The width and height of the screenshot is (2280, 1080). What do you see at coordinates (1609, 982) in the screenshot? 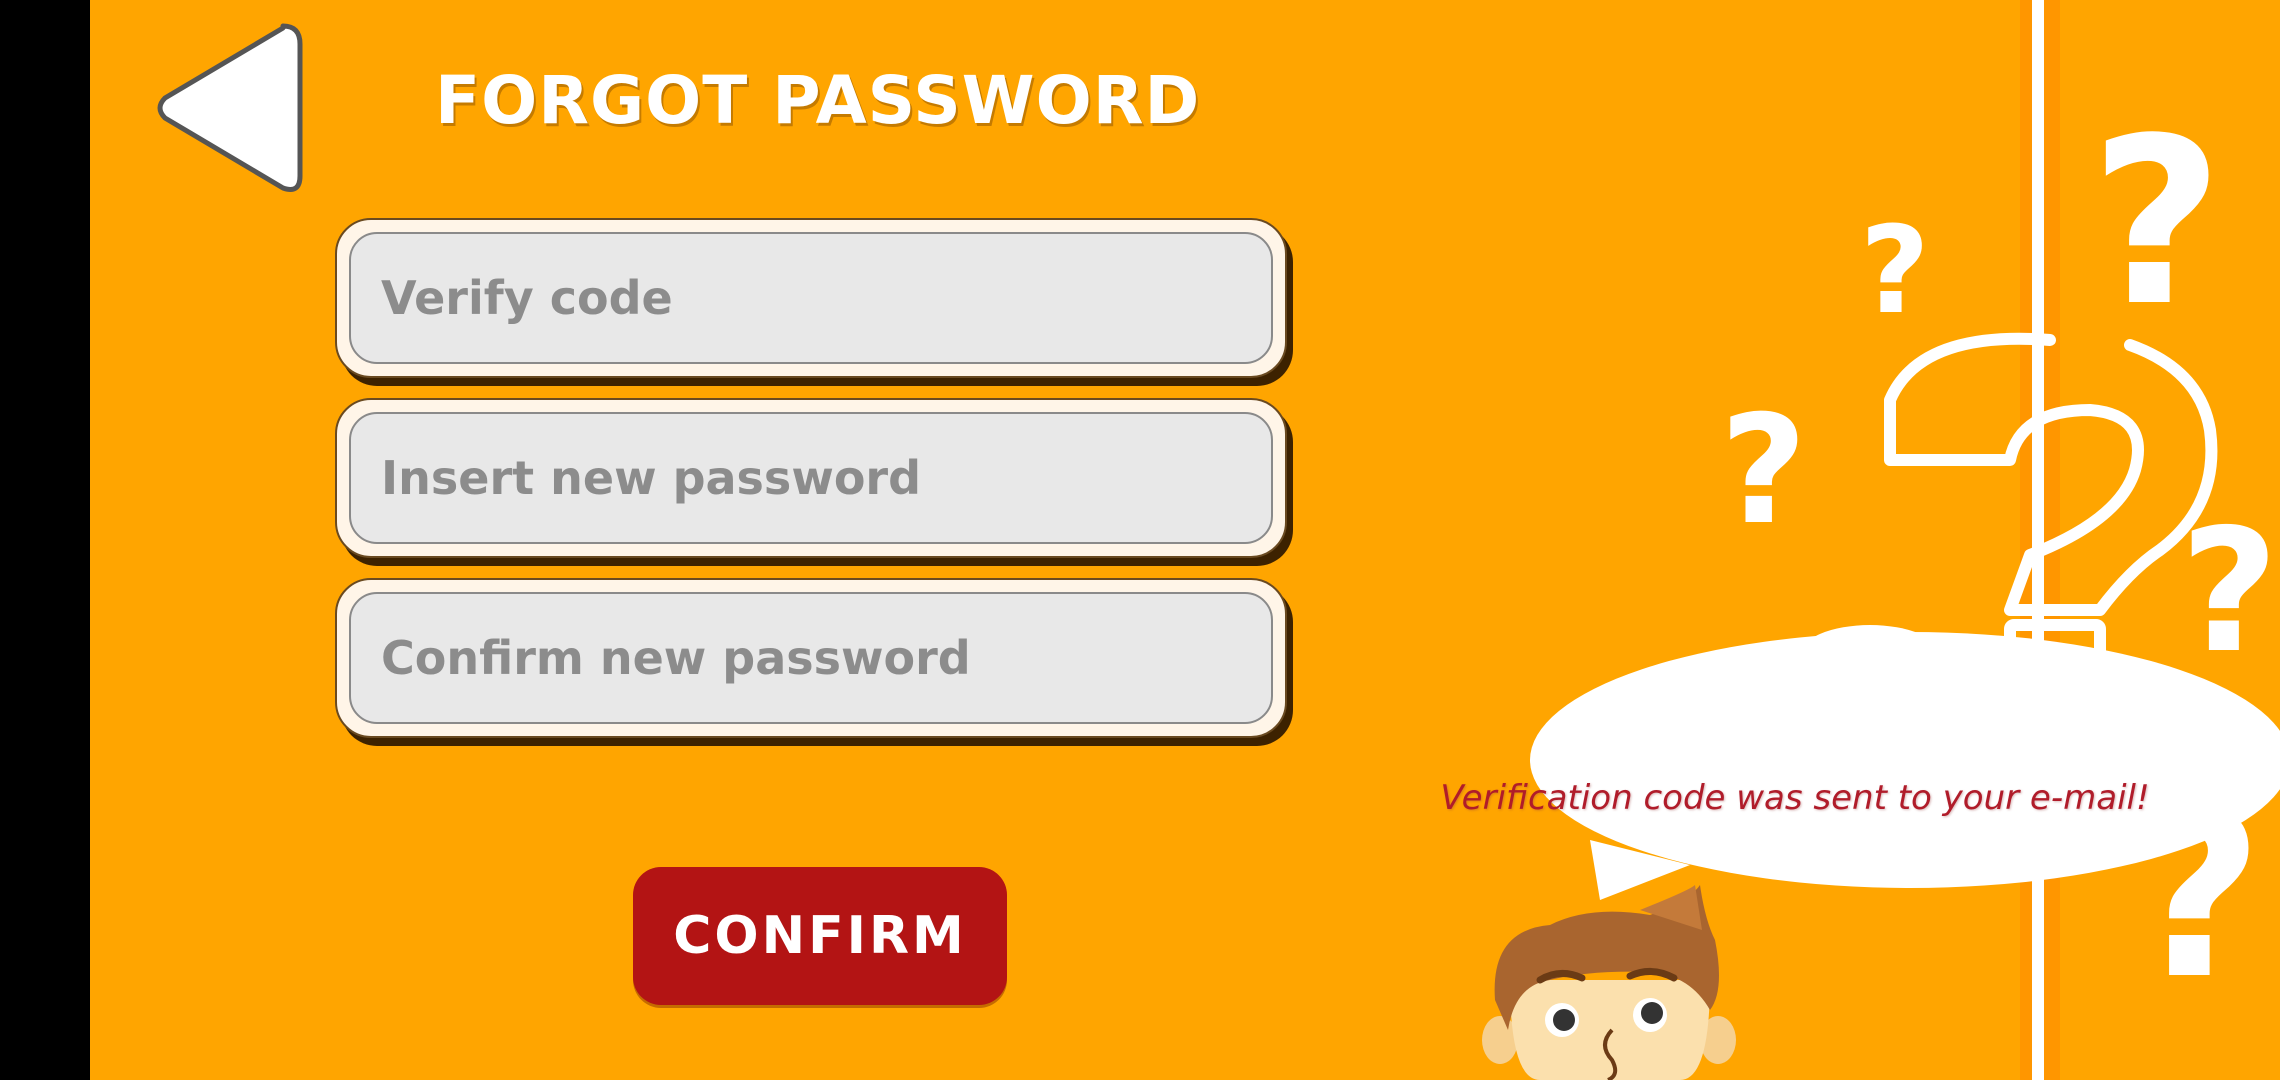
I see `thinking-boy-illustration` at bounding box center [1609, 982].